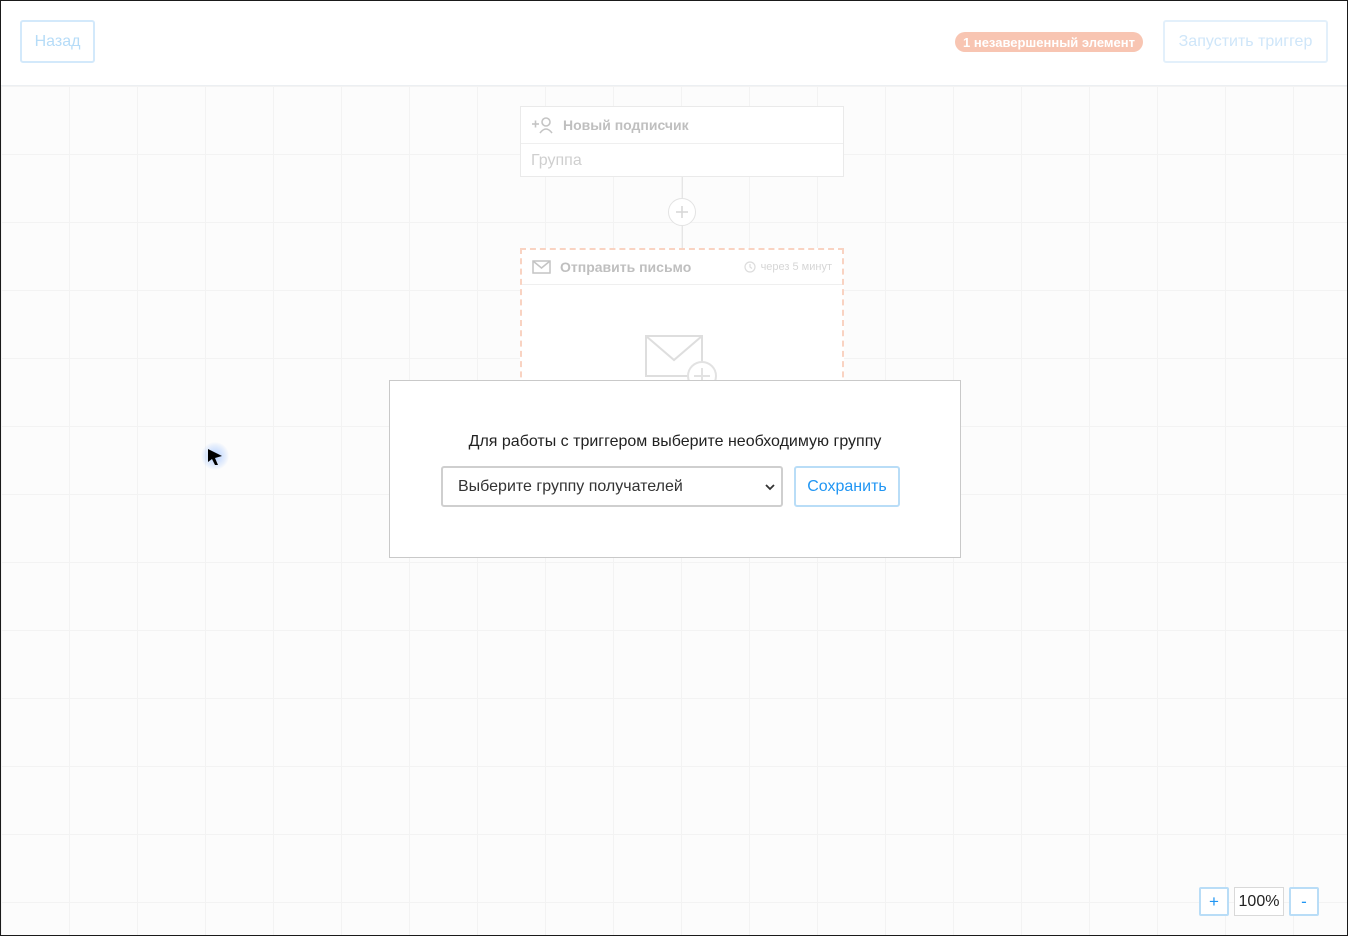 The width and height of the screenshot is (1363, 936). Describe the element at coordinates (1245, 41) in the screenshot. I see `launch-trigger-button: Запустить триггер` at that location.